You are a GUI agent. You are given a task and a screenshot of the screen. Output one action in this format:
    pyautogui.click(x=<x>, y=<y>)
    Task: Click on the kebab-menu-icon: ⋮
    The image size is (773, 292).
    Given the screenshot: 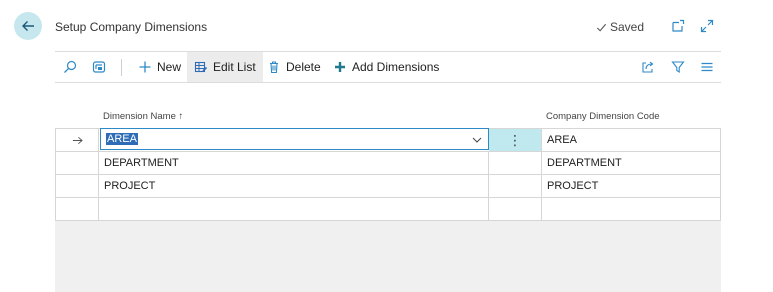 What is the action you would take?
    pyautogui.click(x=515, y=140)
    